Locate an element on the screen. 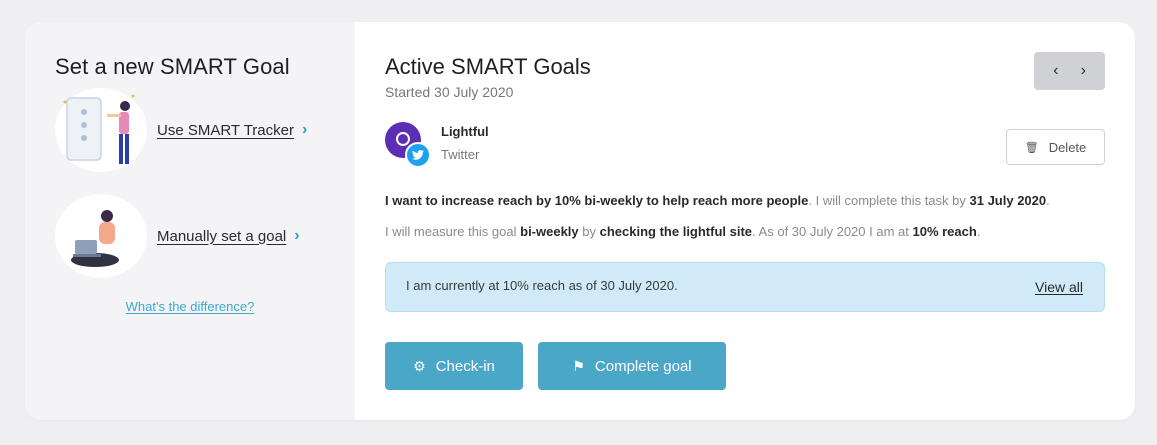  account-name: Lightful is located at coordinates (465, 131).